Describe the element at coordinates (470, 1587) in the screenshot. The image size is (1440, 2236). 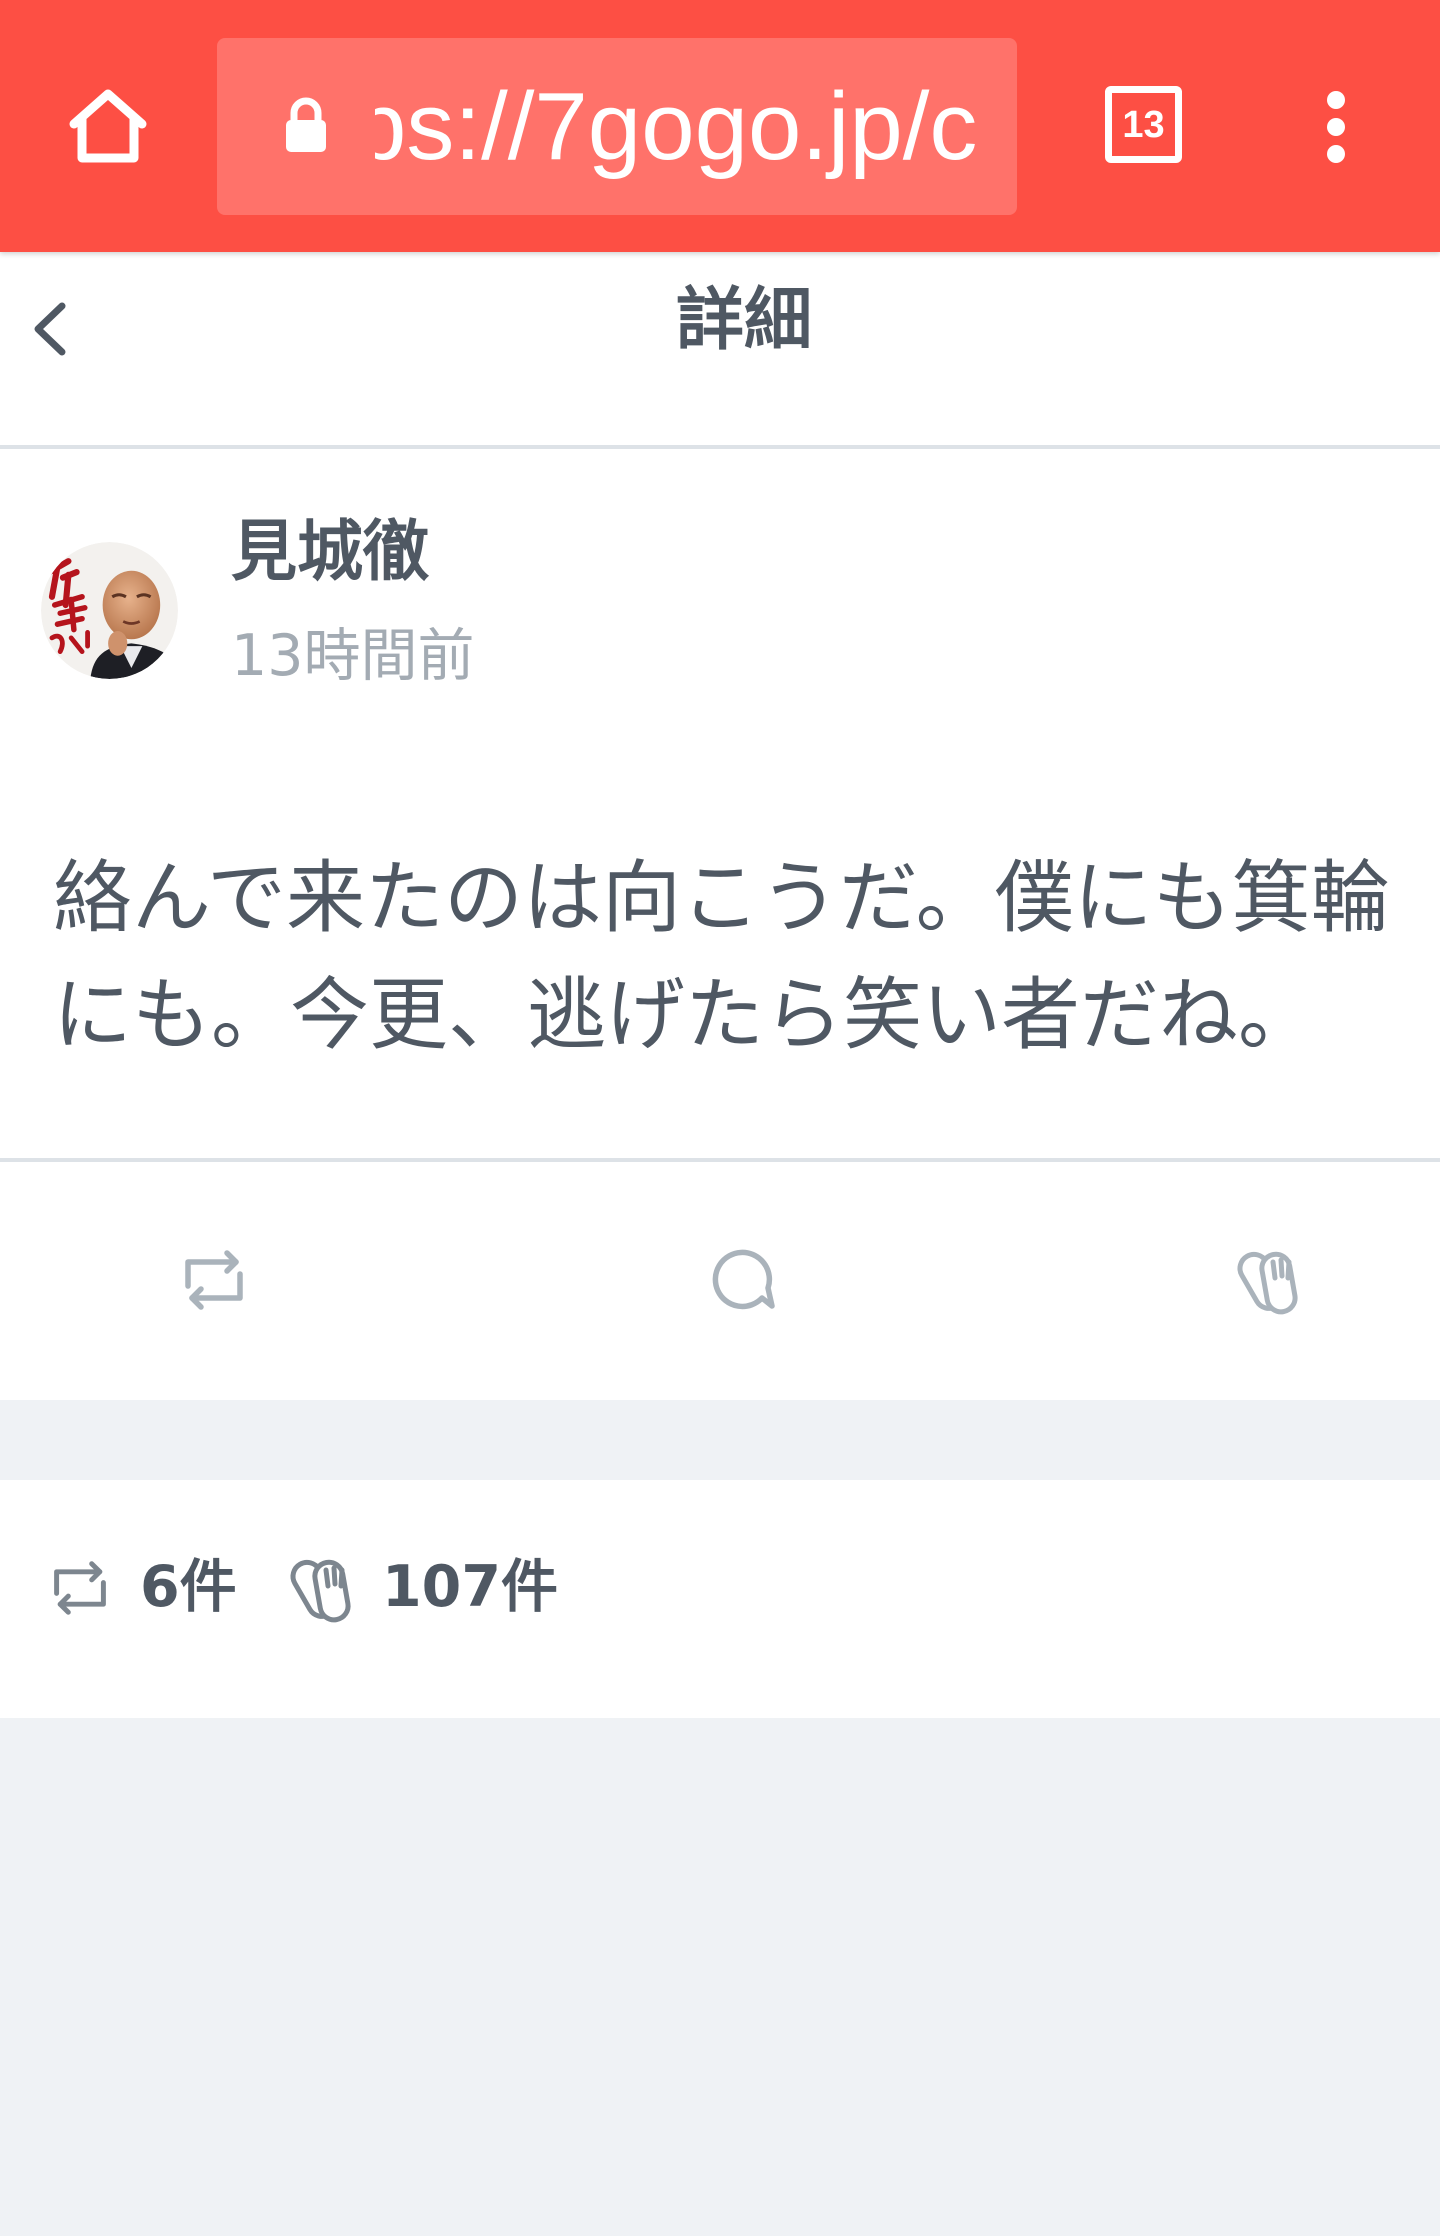
I see `clap-count: 107件` at that location.